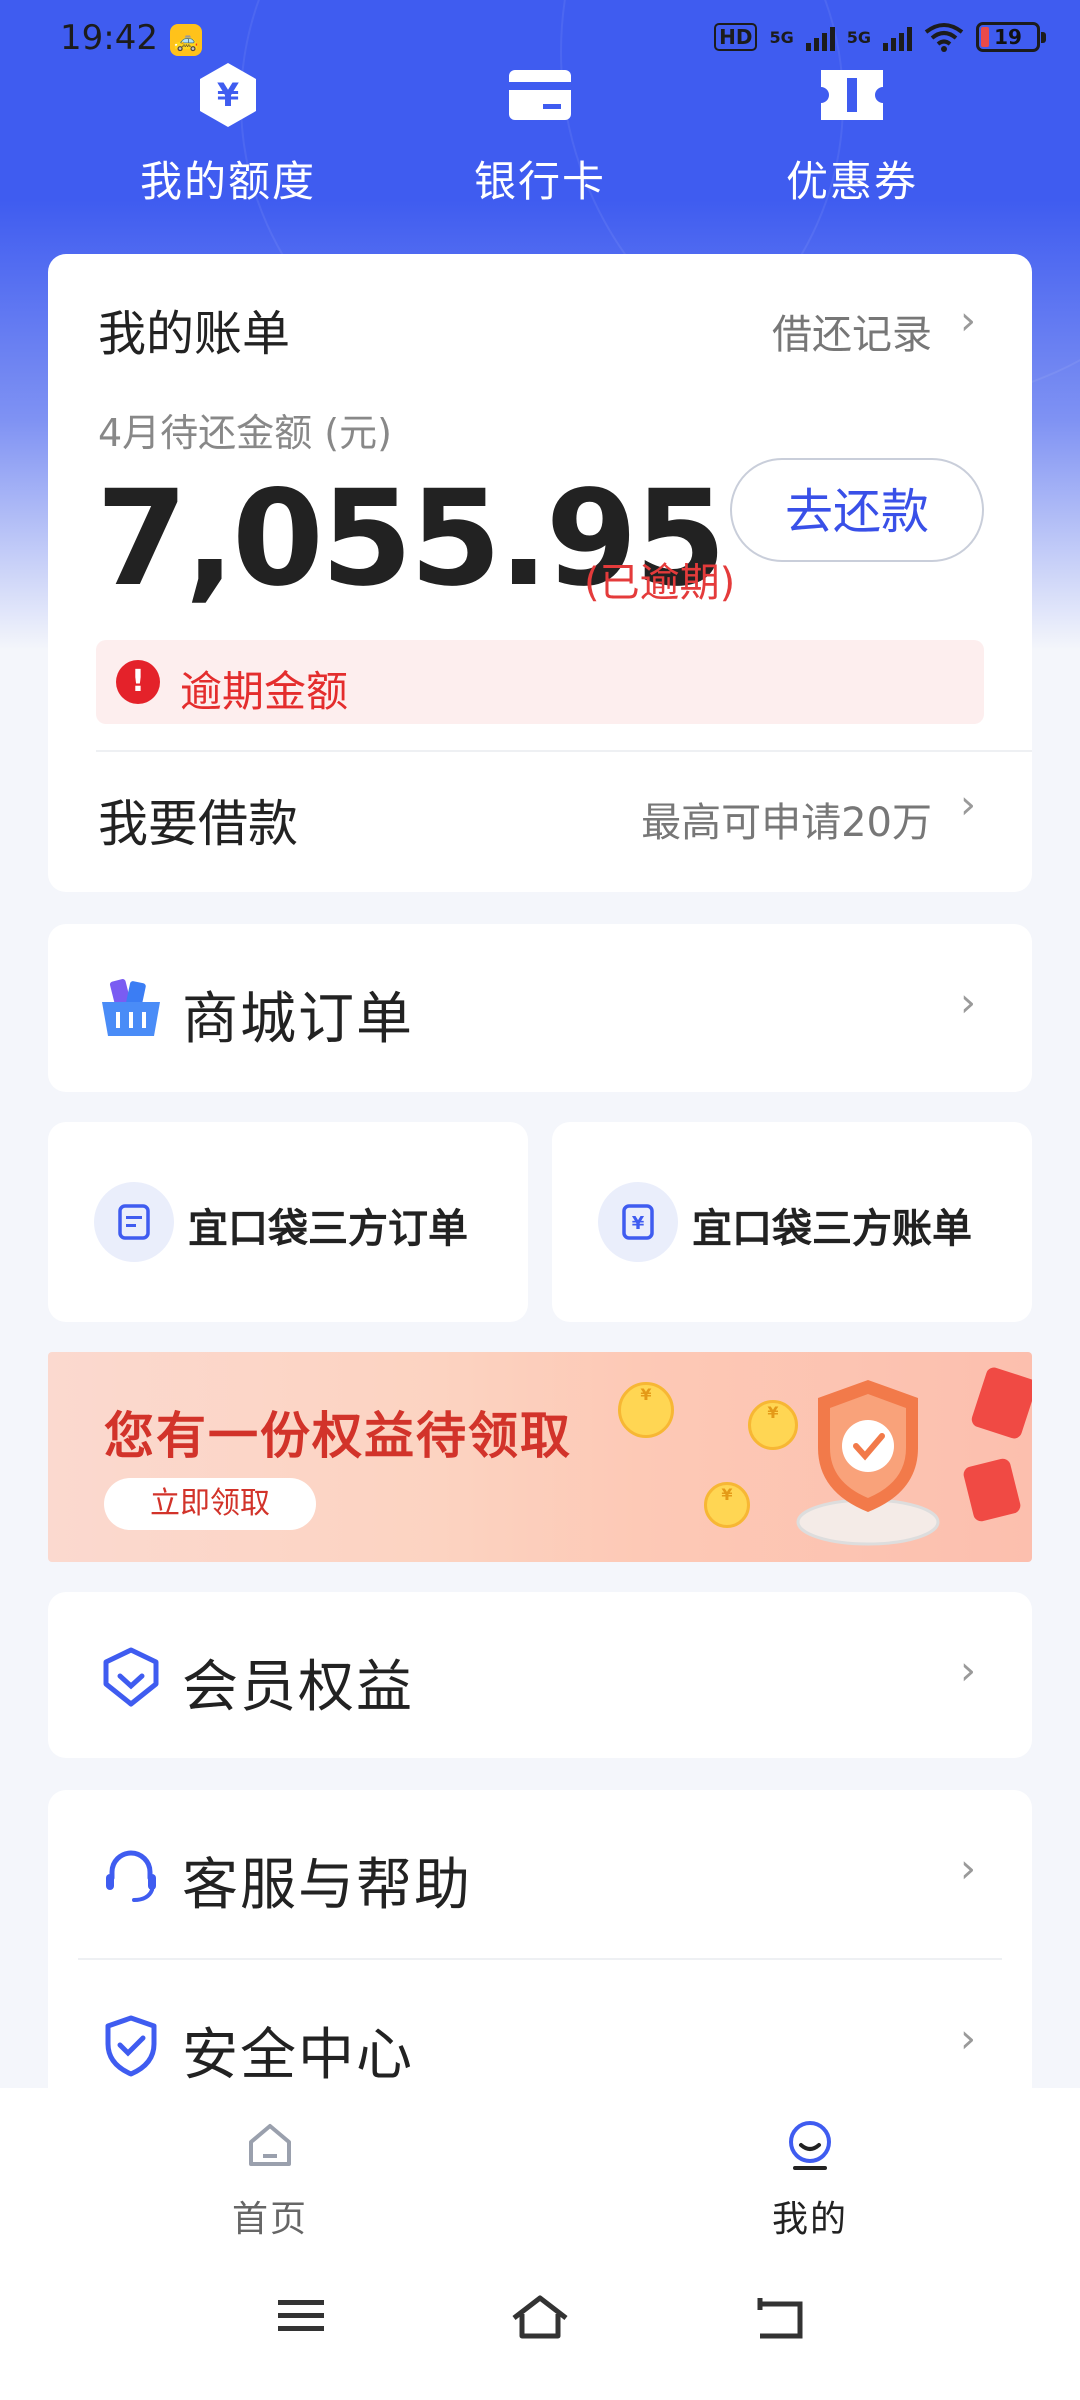 This screenshot has height=2400, width=1080. What do you see at coordinates (780, 2318) in the screenshot?
I see `back-icon` at bounding box center [780, 2318].